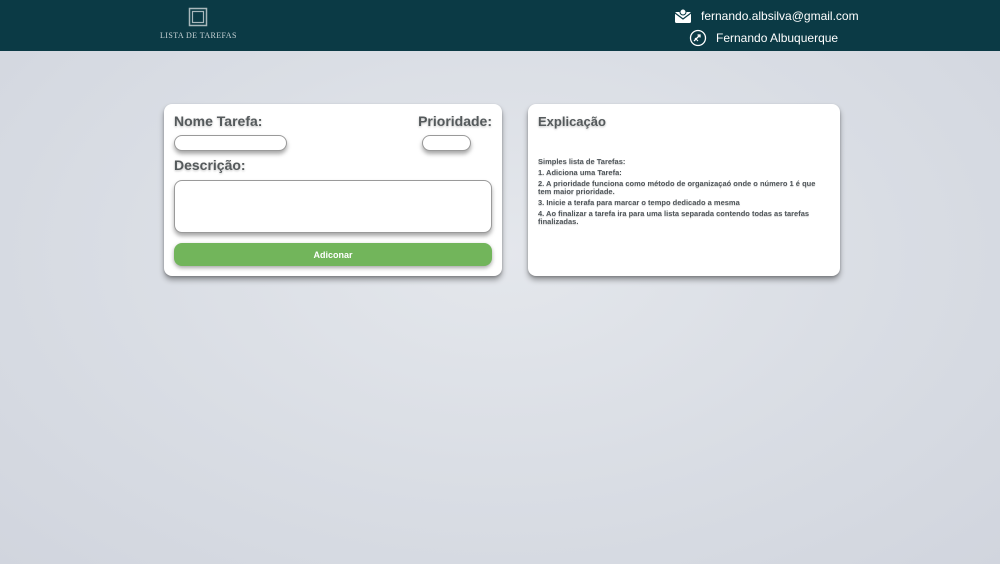  What do you see at coordinates (777, 38) in the screenshot?
I see `user-name: Fernando Albuquerque` at bounding box center [777, 38].